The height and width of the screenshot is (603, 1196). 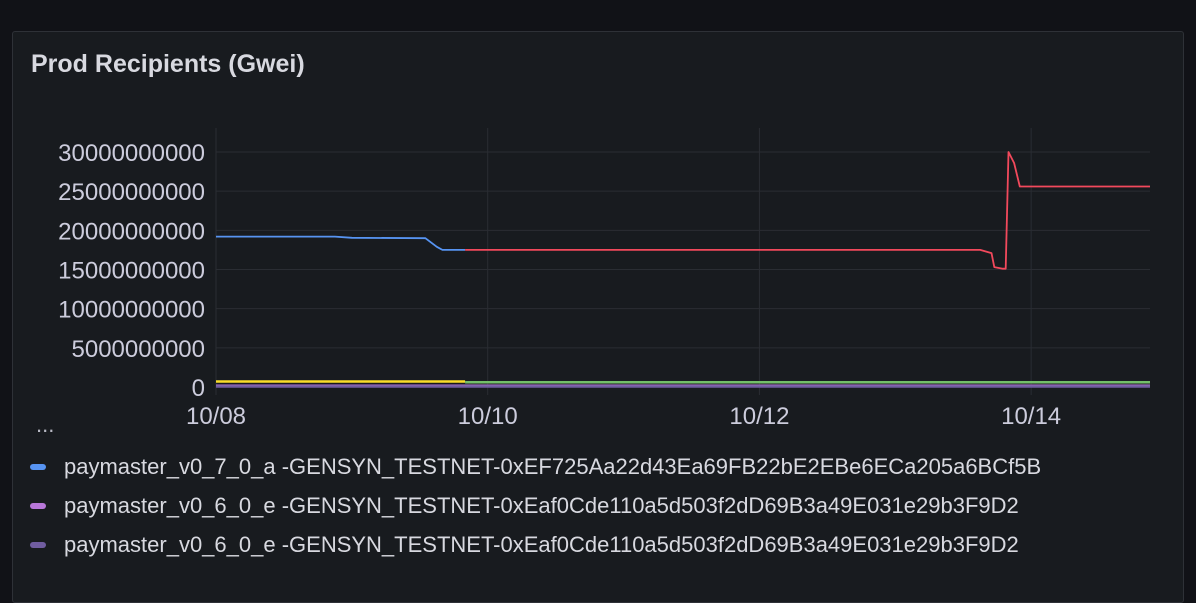 What do you see at coordinates (1031, 416) in the screenshot?
I see `x-tick-label: 10/14` at bounding box center [1031, 416].